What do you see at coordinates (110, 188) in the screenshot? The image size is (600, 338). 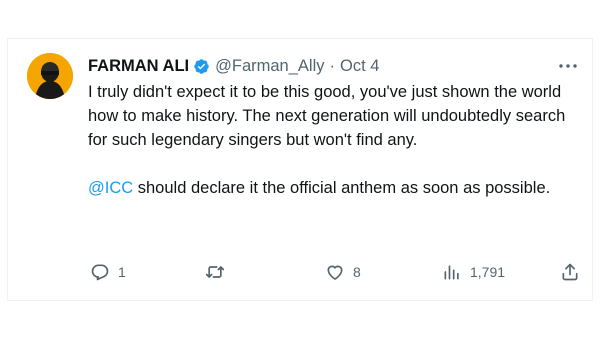 I see `mention-link: @ICC` at bounding box center [110, 188].